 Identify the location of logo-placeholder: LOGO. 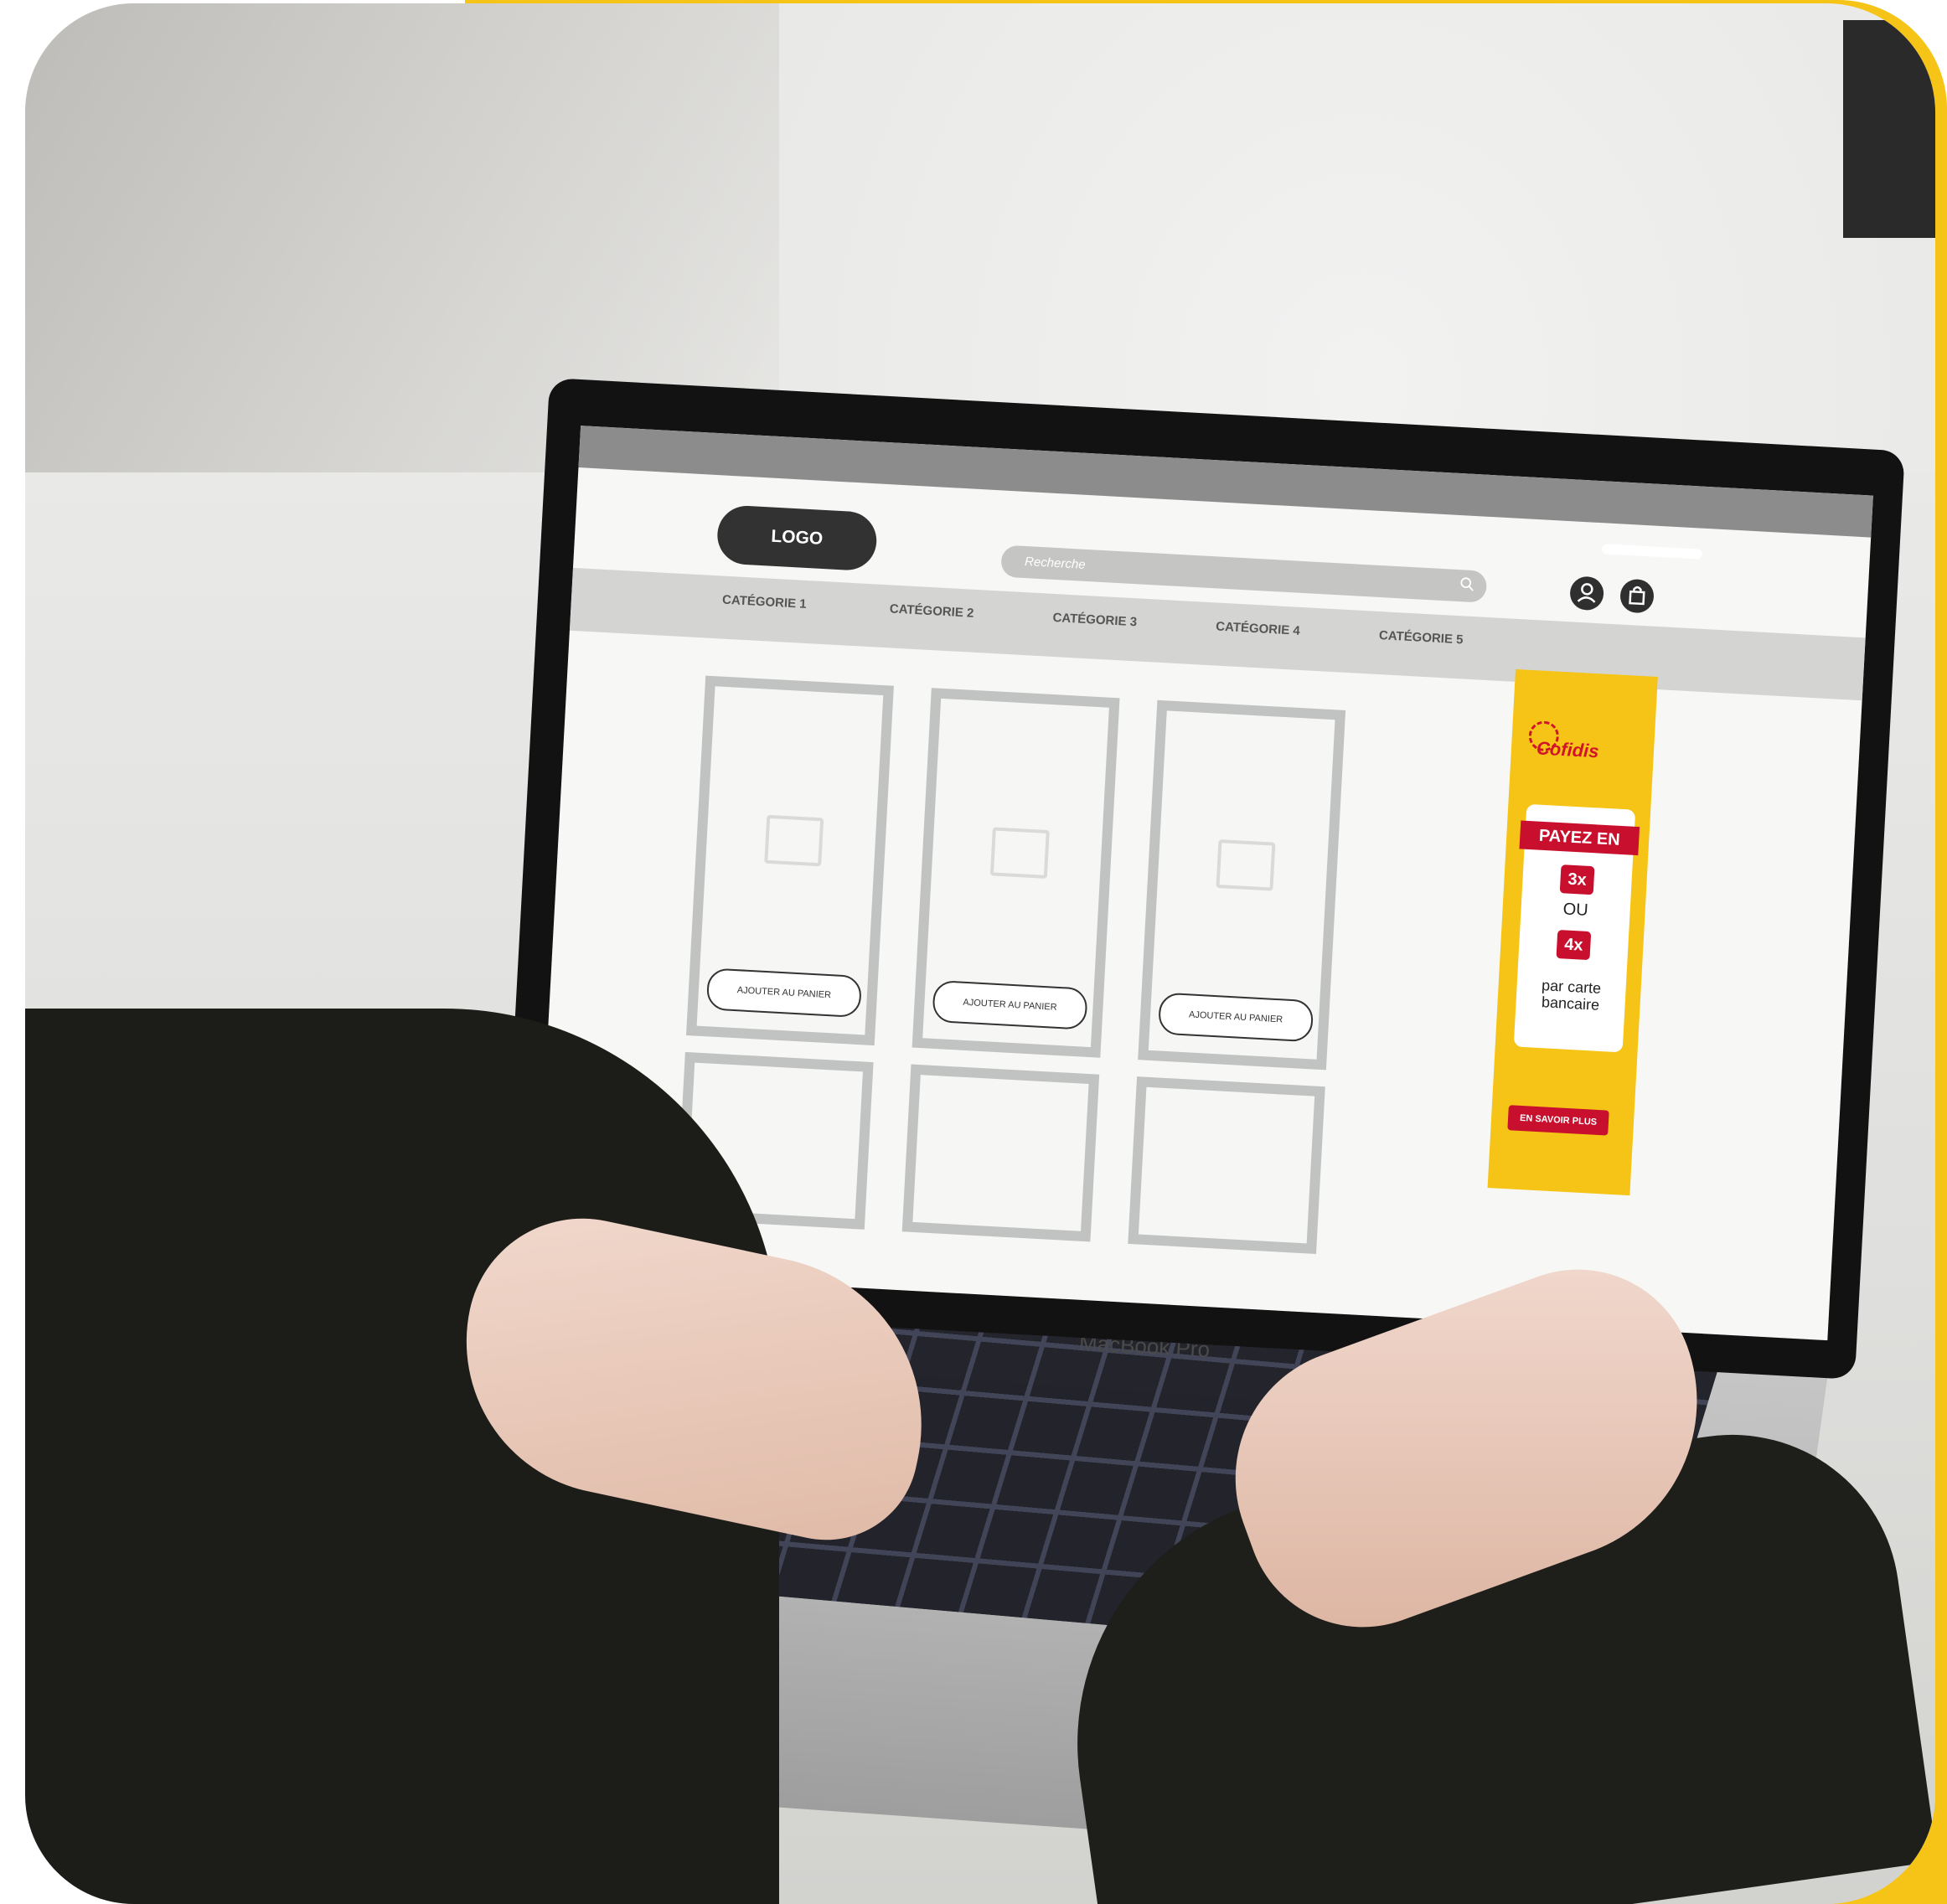
(797, 538).